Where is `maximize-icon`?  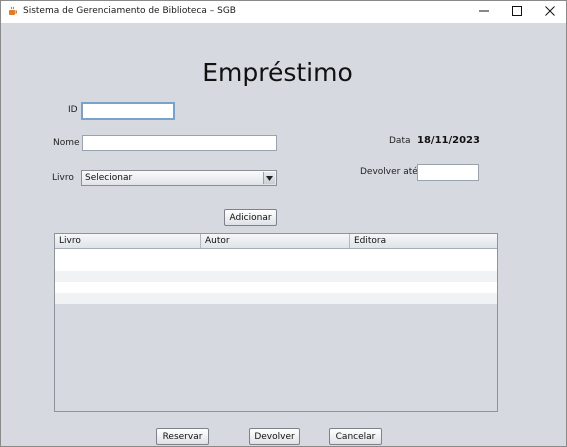
maximize-icon is located at coordinates (517, 12).